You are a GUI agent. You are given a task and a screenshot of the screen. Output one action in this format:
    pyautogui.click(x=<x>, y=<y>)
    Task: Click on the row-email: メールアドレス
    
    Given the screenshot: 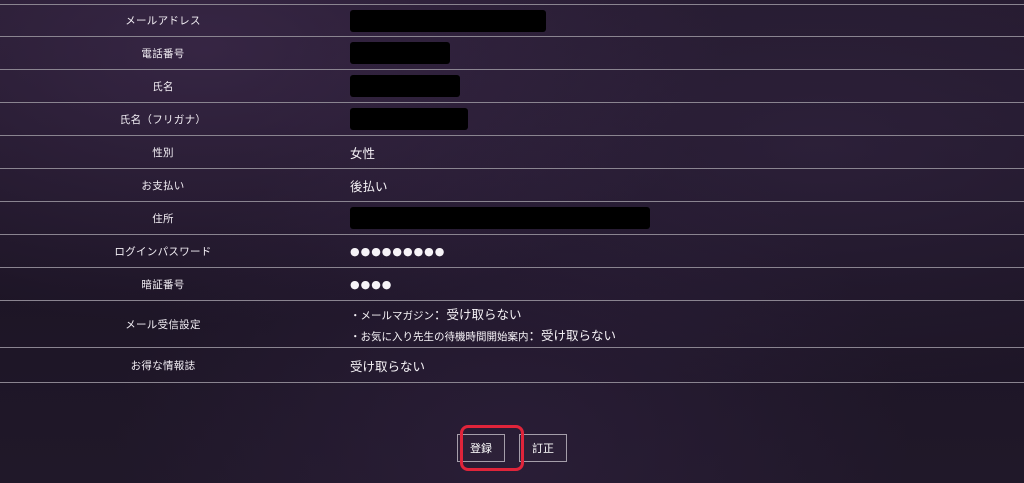 What is the action you would take?
    pyautogui.click(x=512, y=20)
    